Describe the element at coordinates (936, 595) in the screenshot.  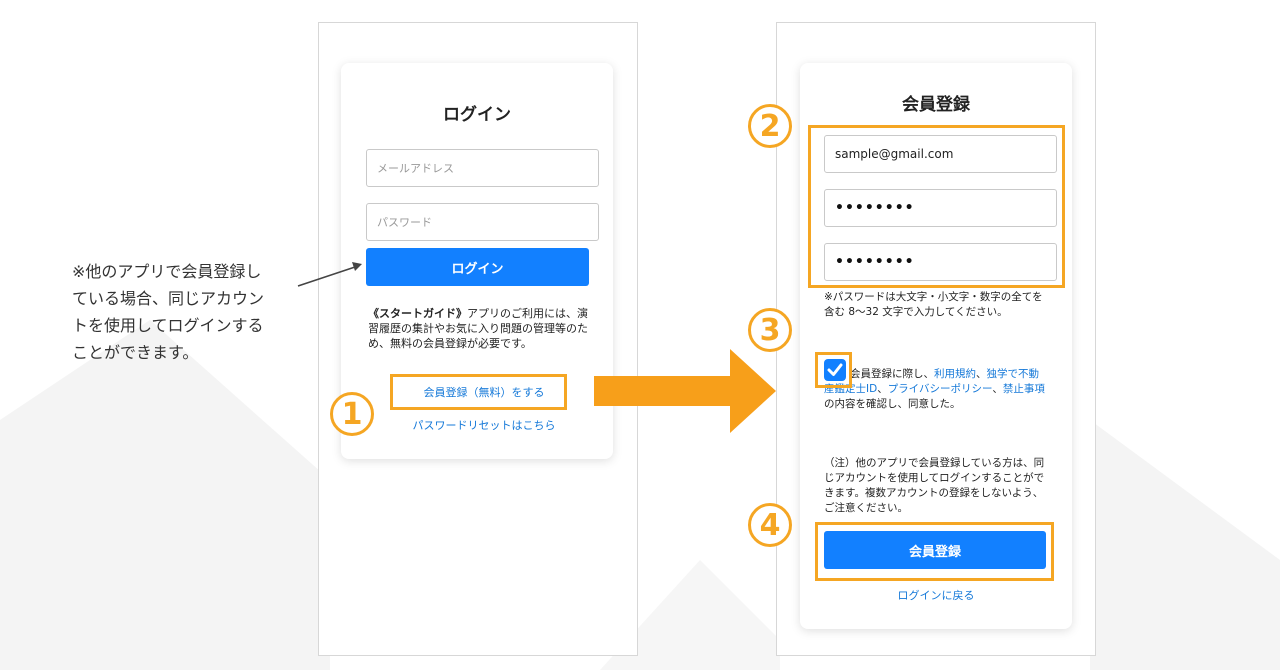
I see `back-to-login-link: ログインに戻る` at that location.